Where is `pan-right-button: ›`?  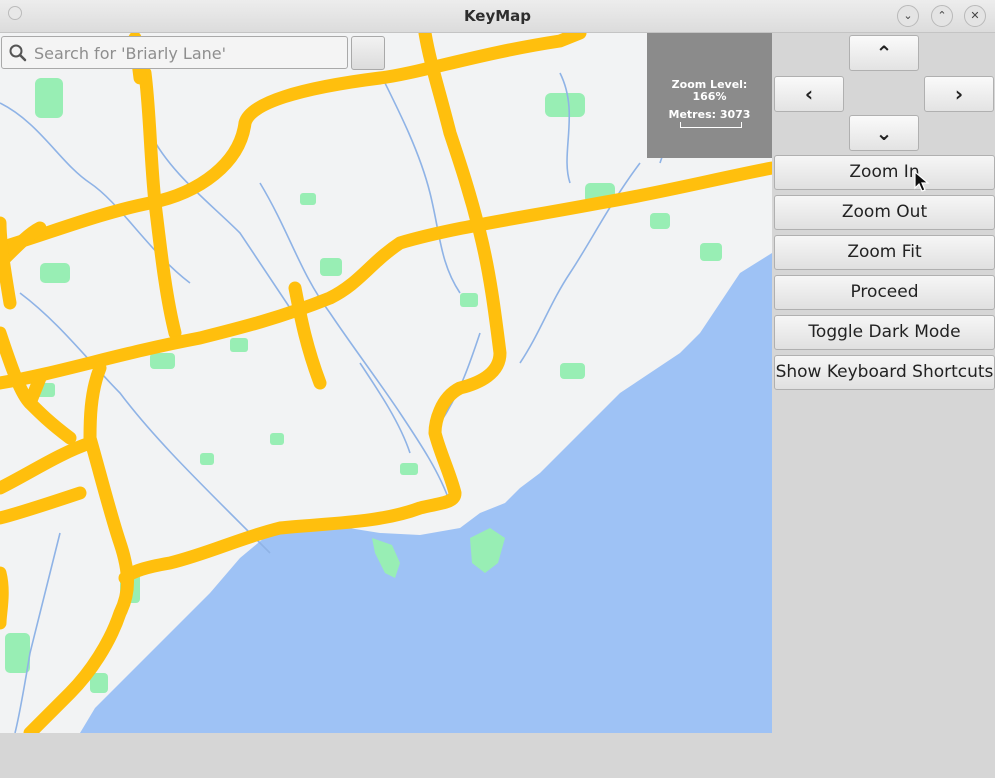
pan-right-button: › is located at coordinates (959, 94).